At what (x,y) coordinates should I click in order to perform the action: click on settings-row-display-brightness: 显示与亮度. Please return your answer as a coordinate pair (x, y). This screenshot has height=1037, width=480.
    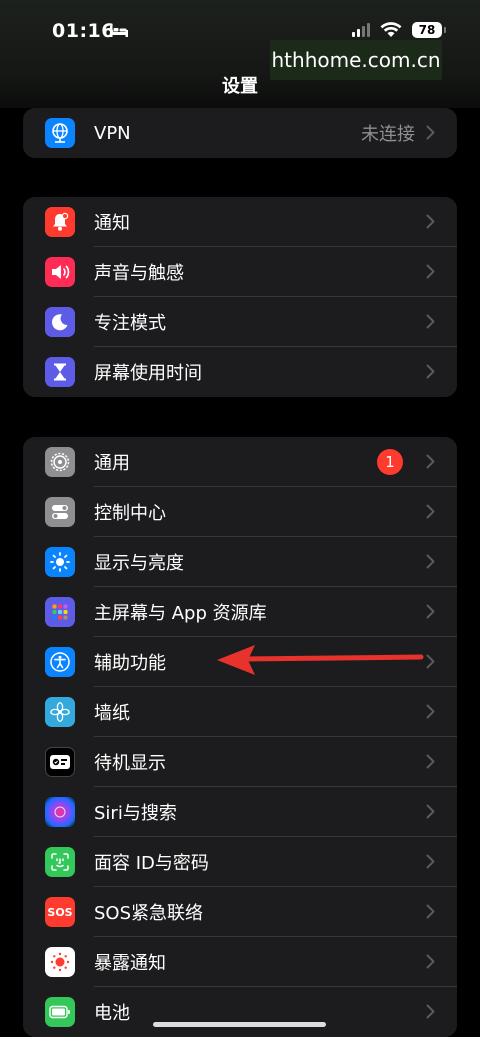
    Looking at the image, I should click on (240, 562).